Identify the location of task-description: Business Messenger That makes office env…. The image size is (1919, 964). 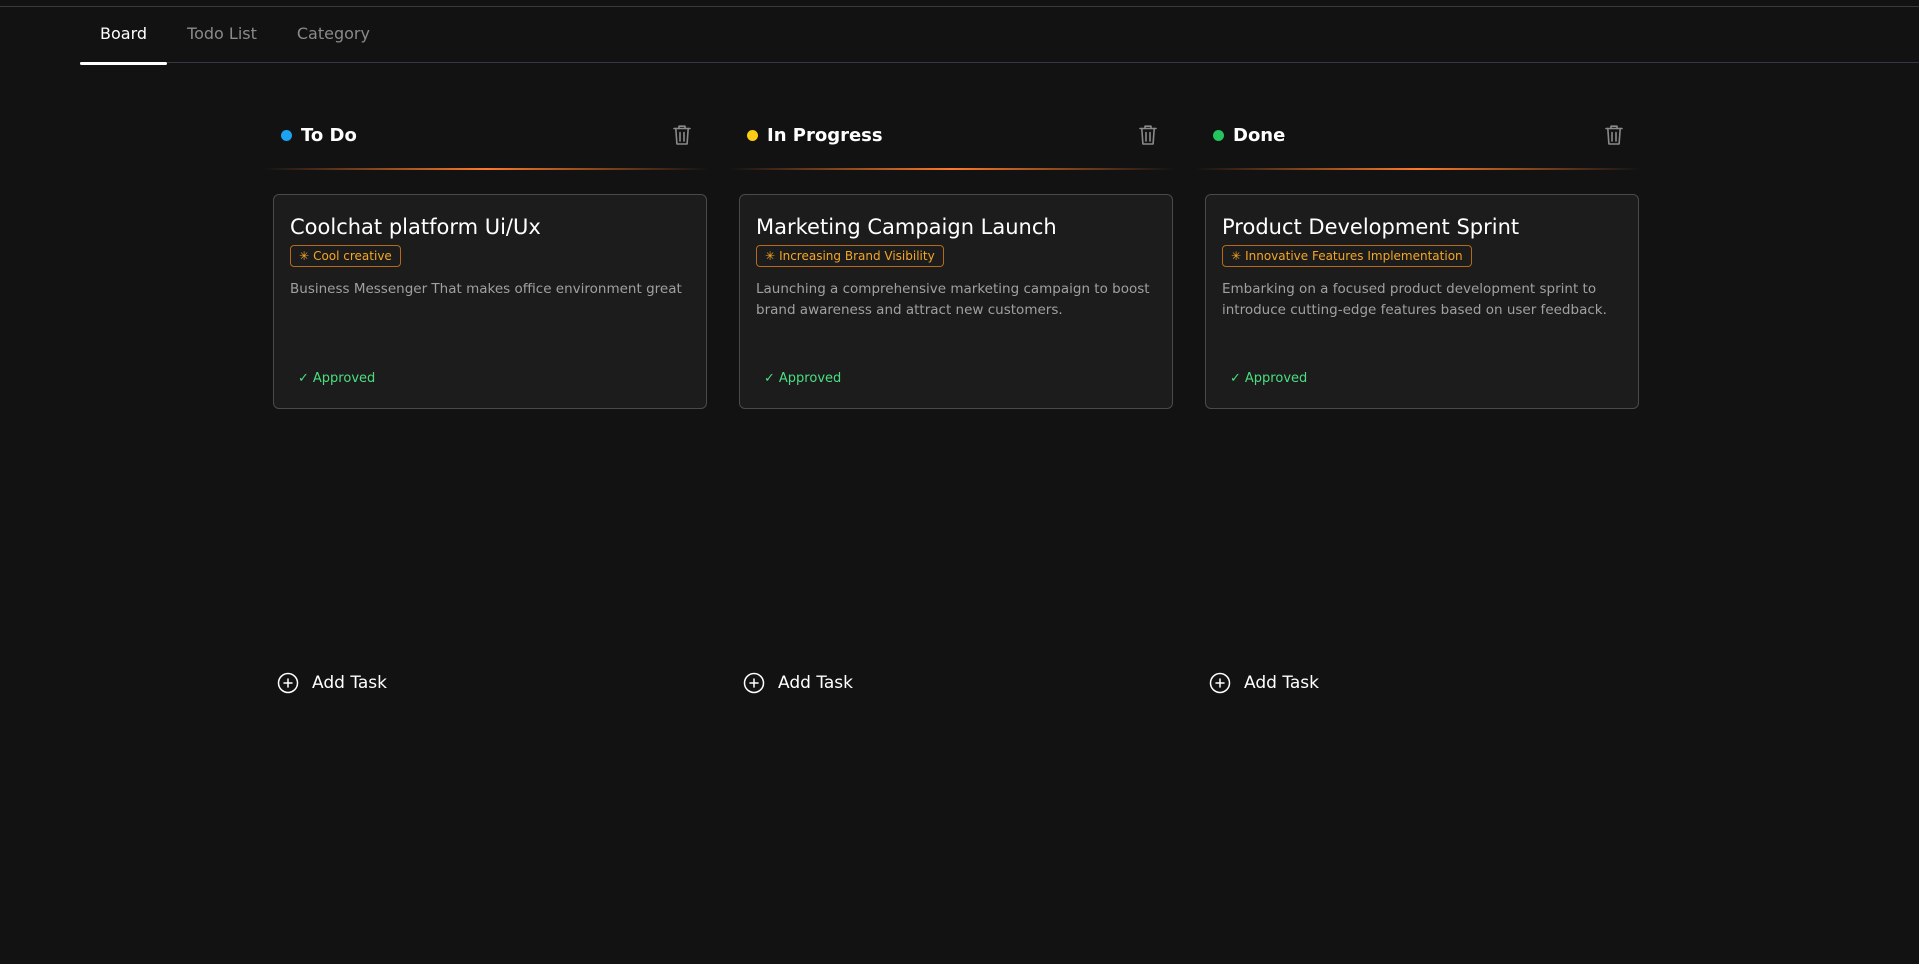
(486, 289).